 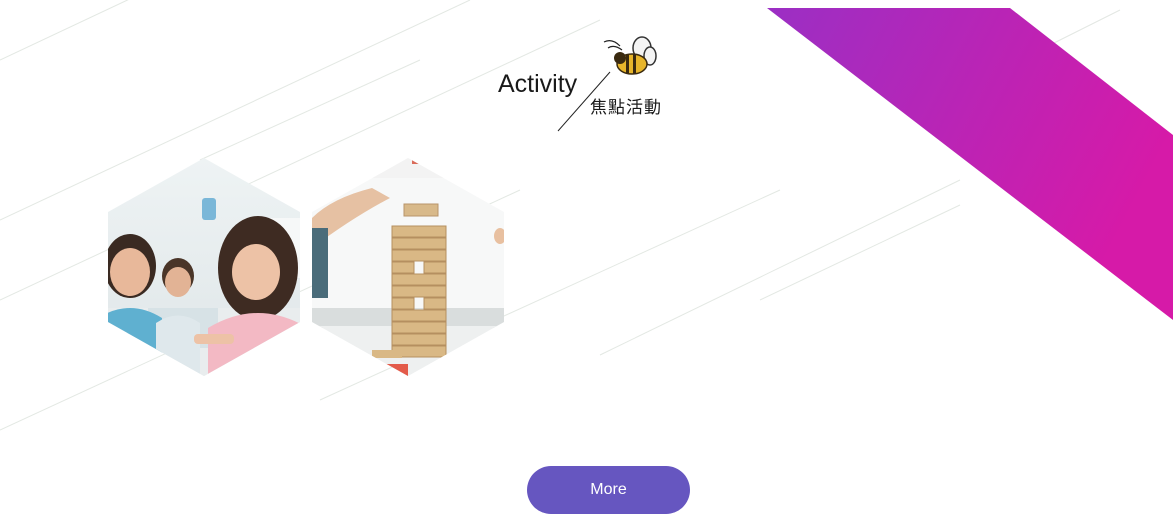 I want to click on more-button: More, so click(x=608, y=490).